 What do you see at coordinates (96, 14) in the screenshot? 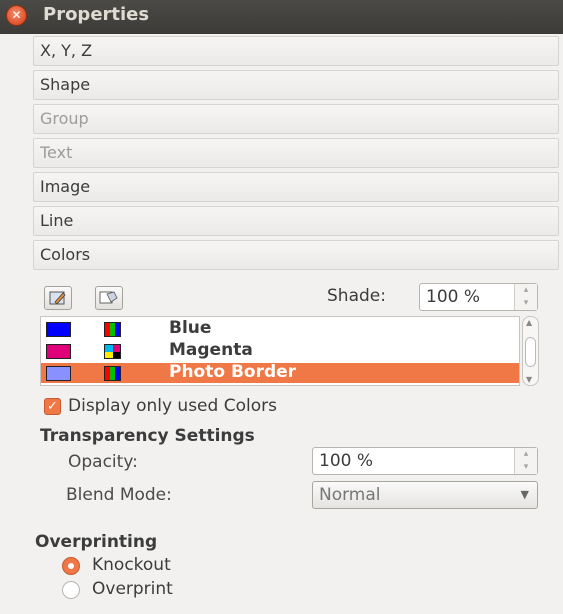
I see `window-title: Properties` at bounding box center [96, 14].